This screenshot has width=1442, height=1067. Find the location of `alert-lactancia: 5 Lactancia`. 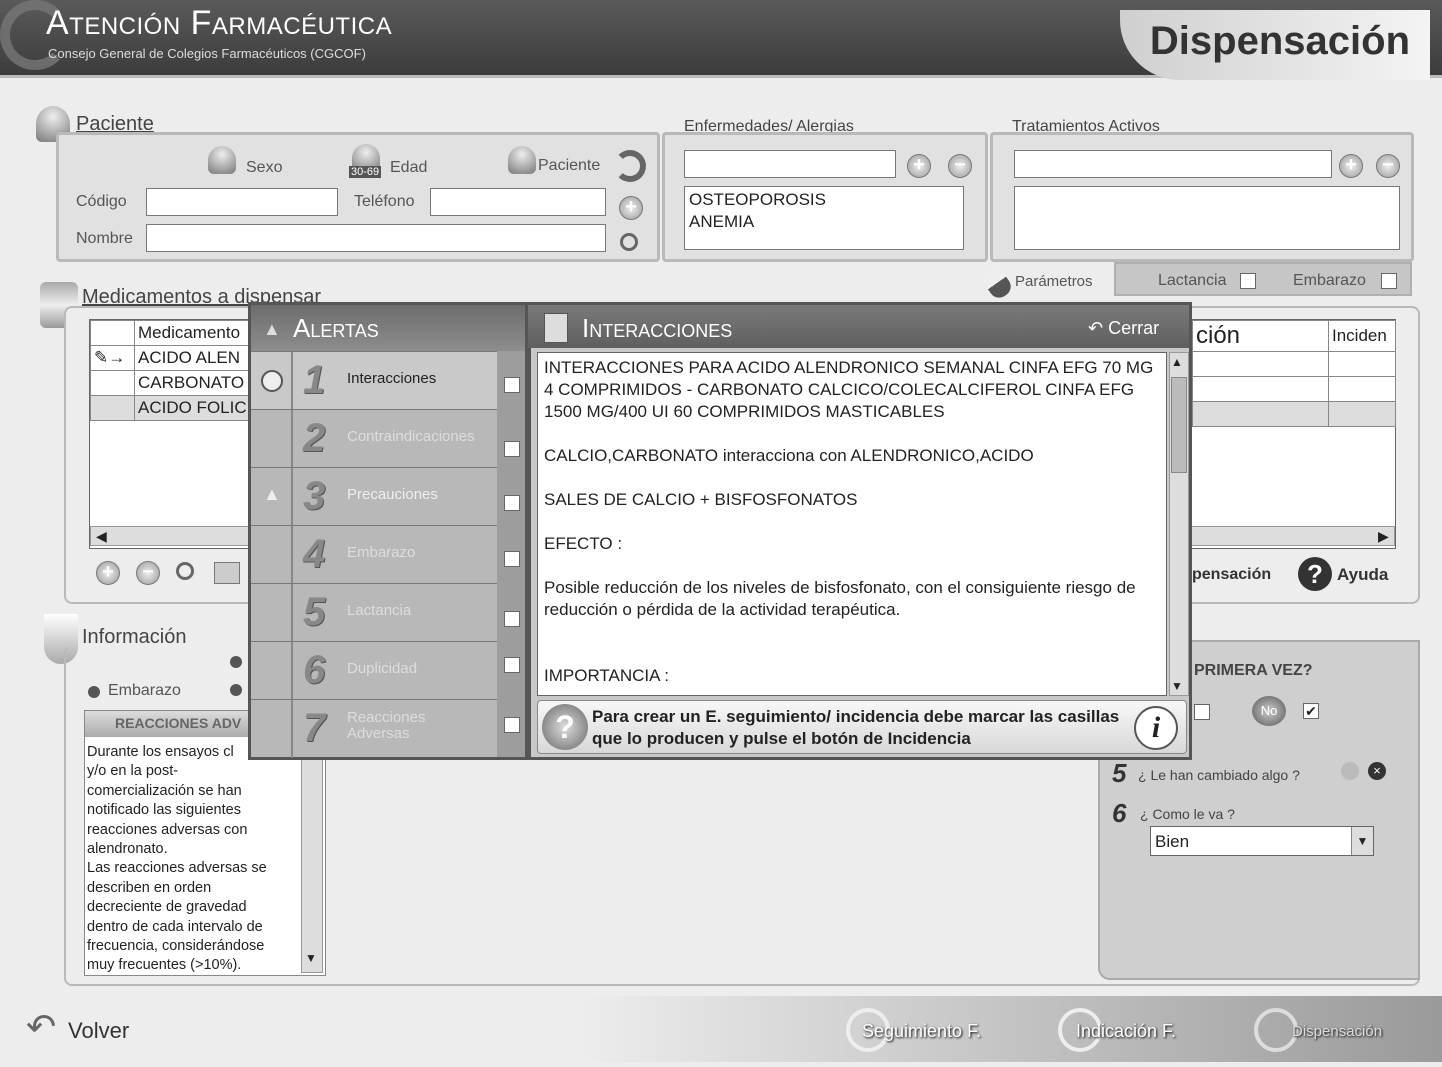

alert-lactancia: 5 Lactancia is located at coordinates (374, 612).